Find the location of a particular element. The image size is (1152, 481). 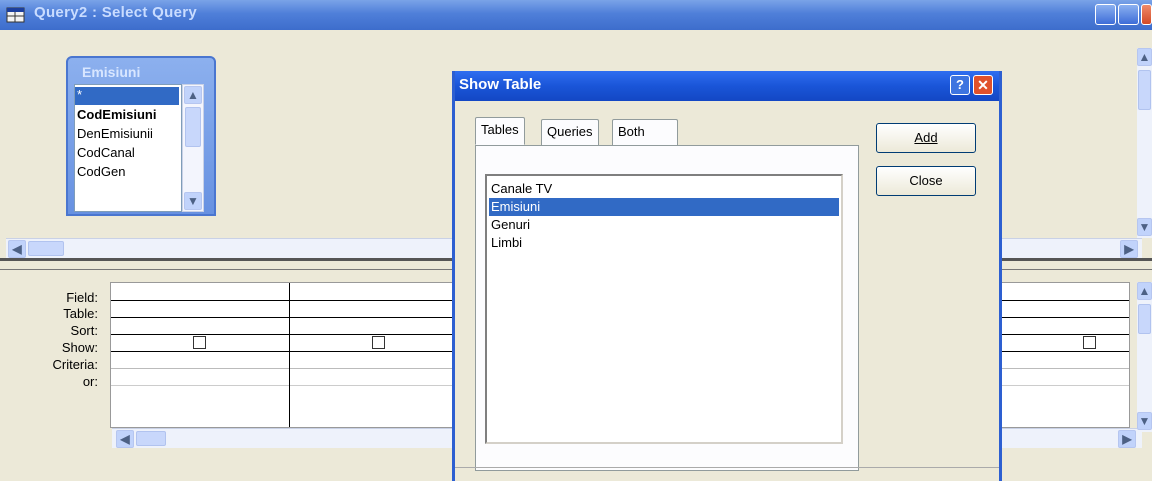

field-list-scrollbar: ▲ ▼ is located at coordinates (193, 148).